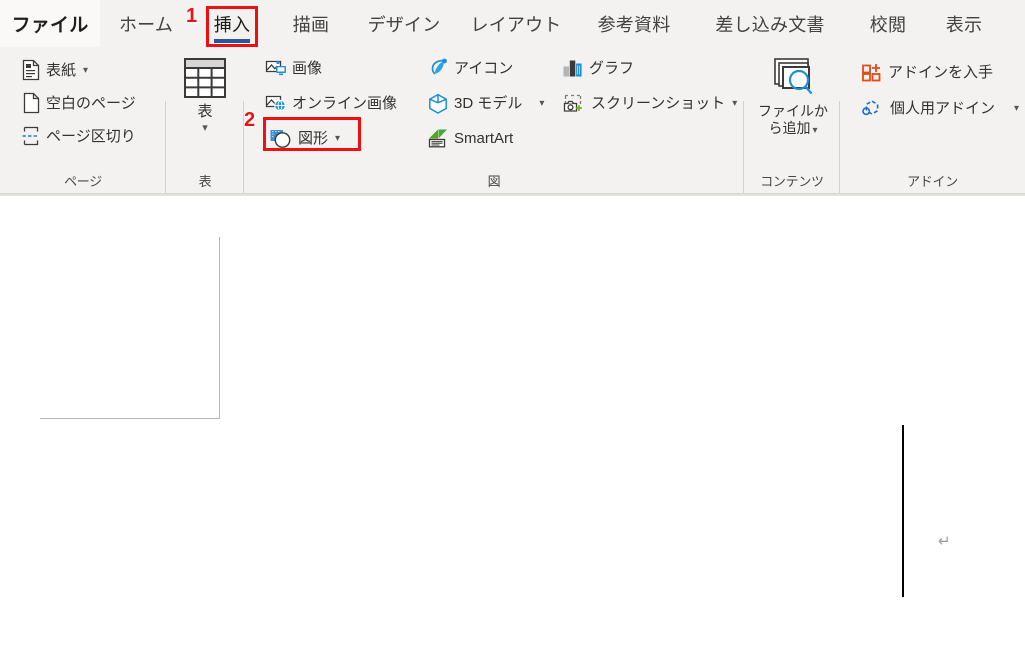  I want to click on ribbon-group-table: 表 ▾ 表, so click(205, 135).